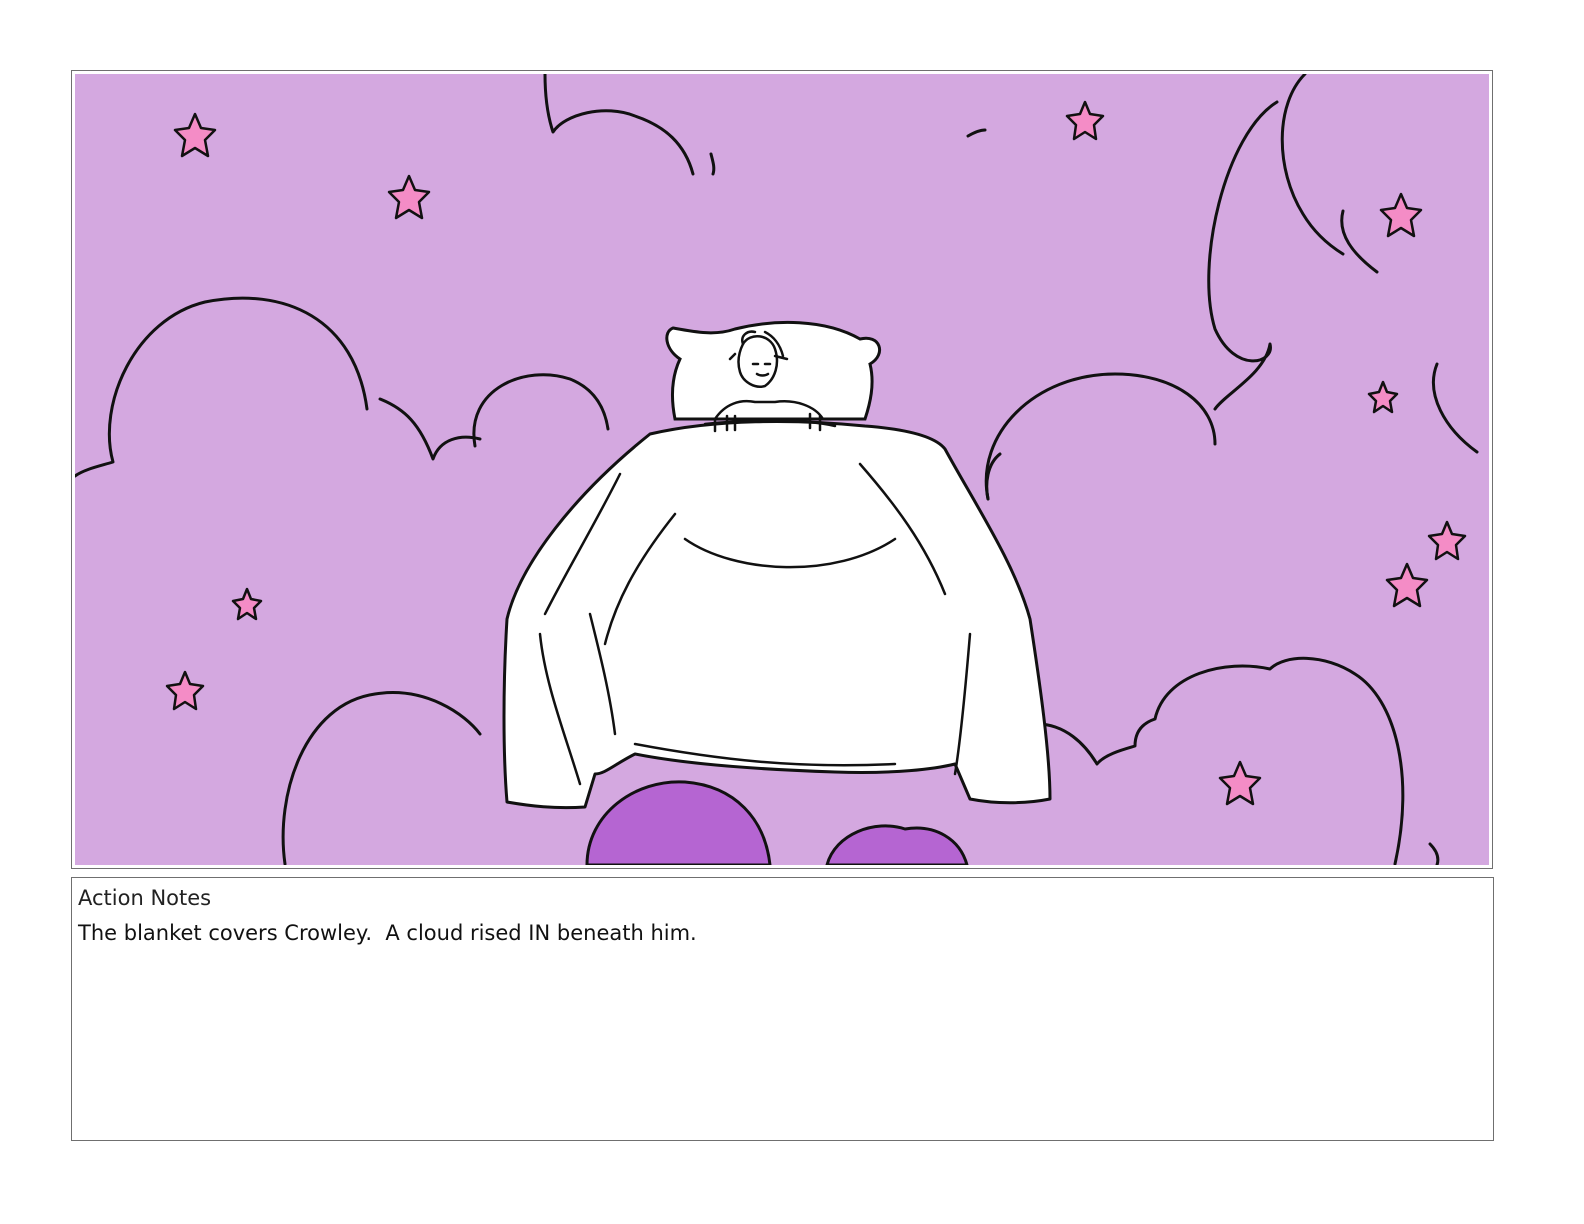 The width and height of the screenshot is (1584, 1224). I want to click on action-notes-heading: Action Notes, so click(145, 898).